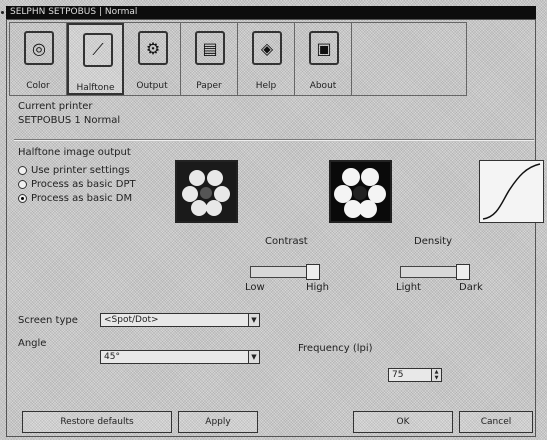  I want to click on toolbar-button-color: ◎ Color, so click(38, 59).